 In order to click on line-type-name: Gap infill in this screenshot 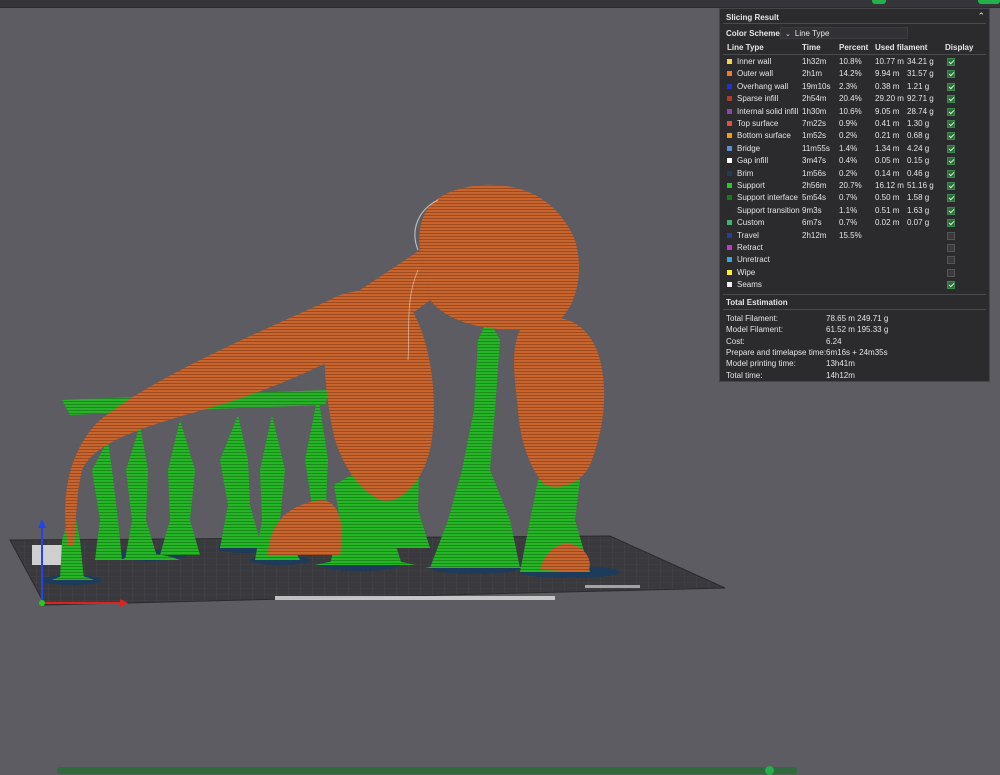, I will do `click(753, 161)`.